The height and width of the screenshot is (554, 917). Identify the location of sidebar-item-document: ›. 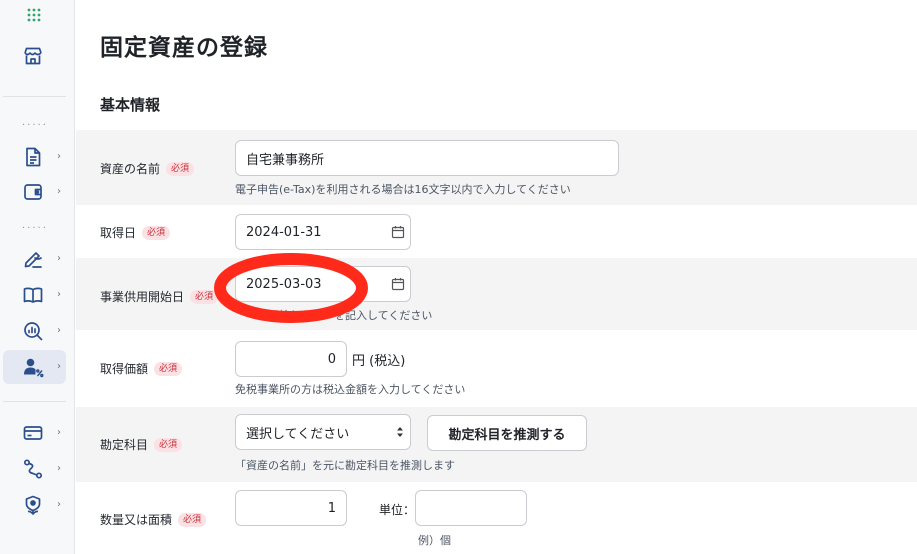
(37, 157).